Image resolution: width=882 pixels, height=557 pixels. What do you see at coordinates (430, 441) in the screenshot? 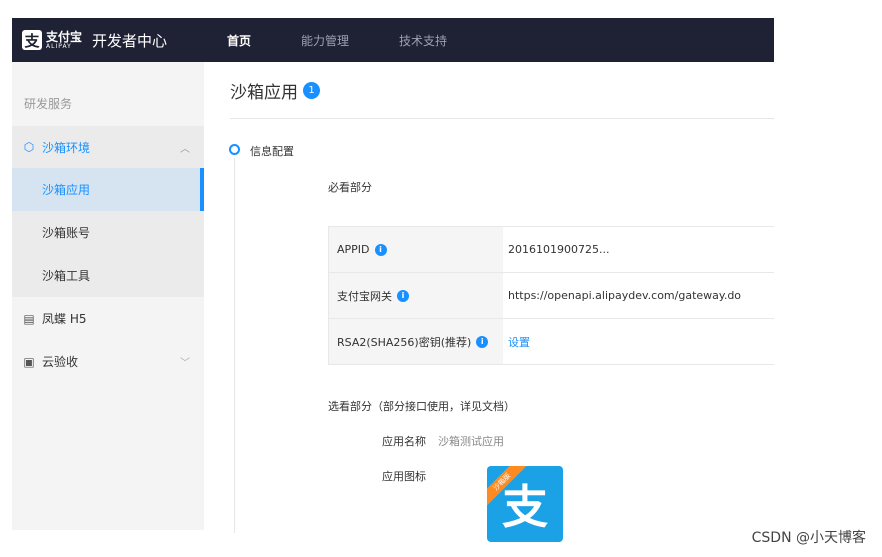
I see `app-name-field: 应用名称 沙箱测试应用` at bounding box center [430, 441].